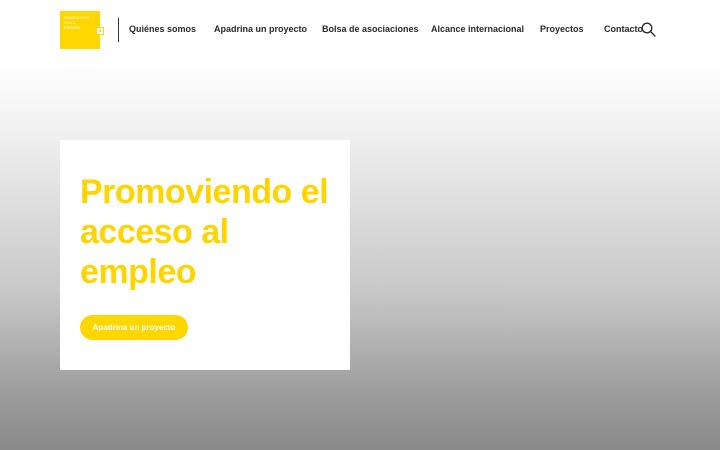 The height and width of the screenshot is (450, 720). What do you see at coordinates (648, 29) in the screenshot?
I see `search-icon` at bounding box center [648, 29].